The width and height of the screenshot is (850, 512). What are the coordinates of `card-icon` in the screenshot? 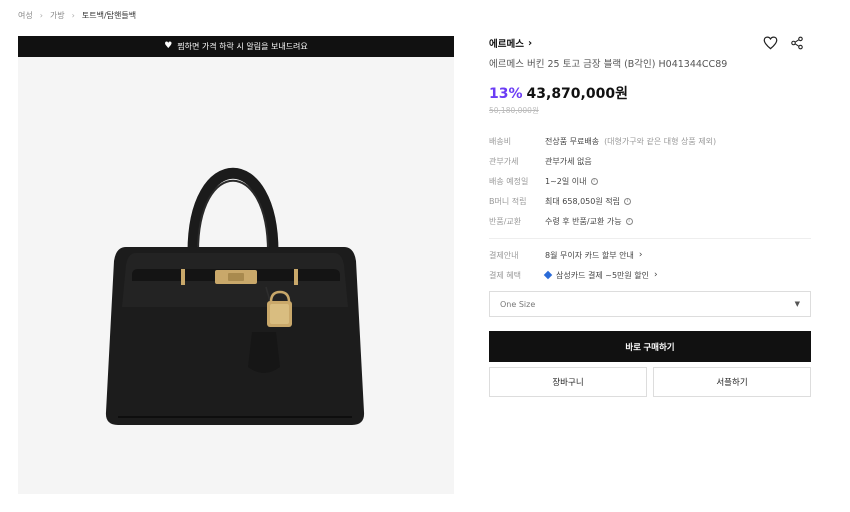 It's located at (548, 275).